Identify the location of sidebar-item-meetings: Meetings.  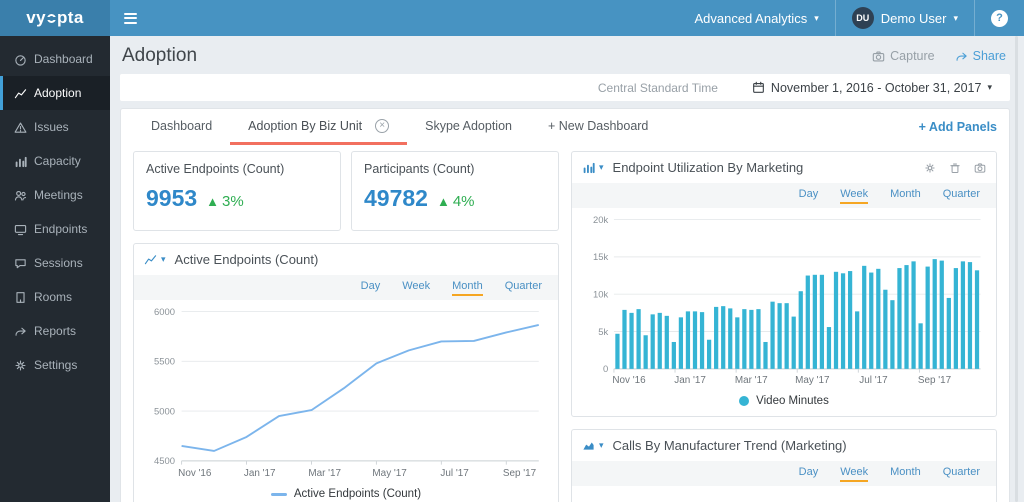
(55, 195).